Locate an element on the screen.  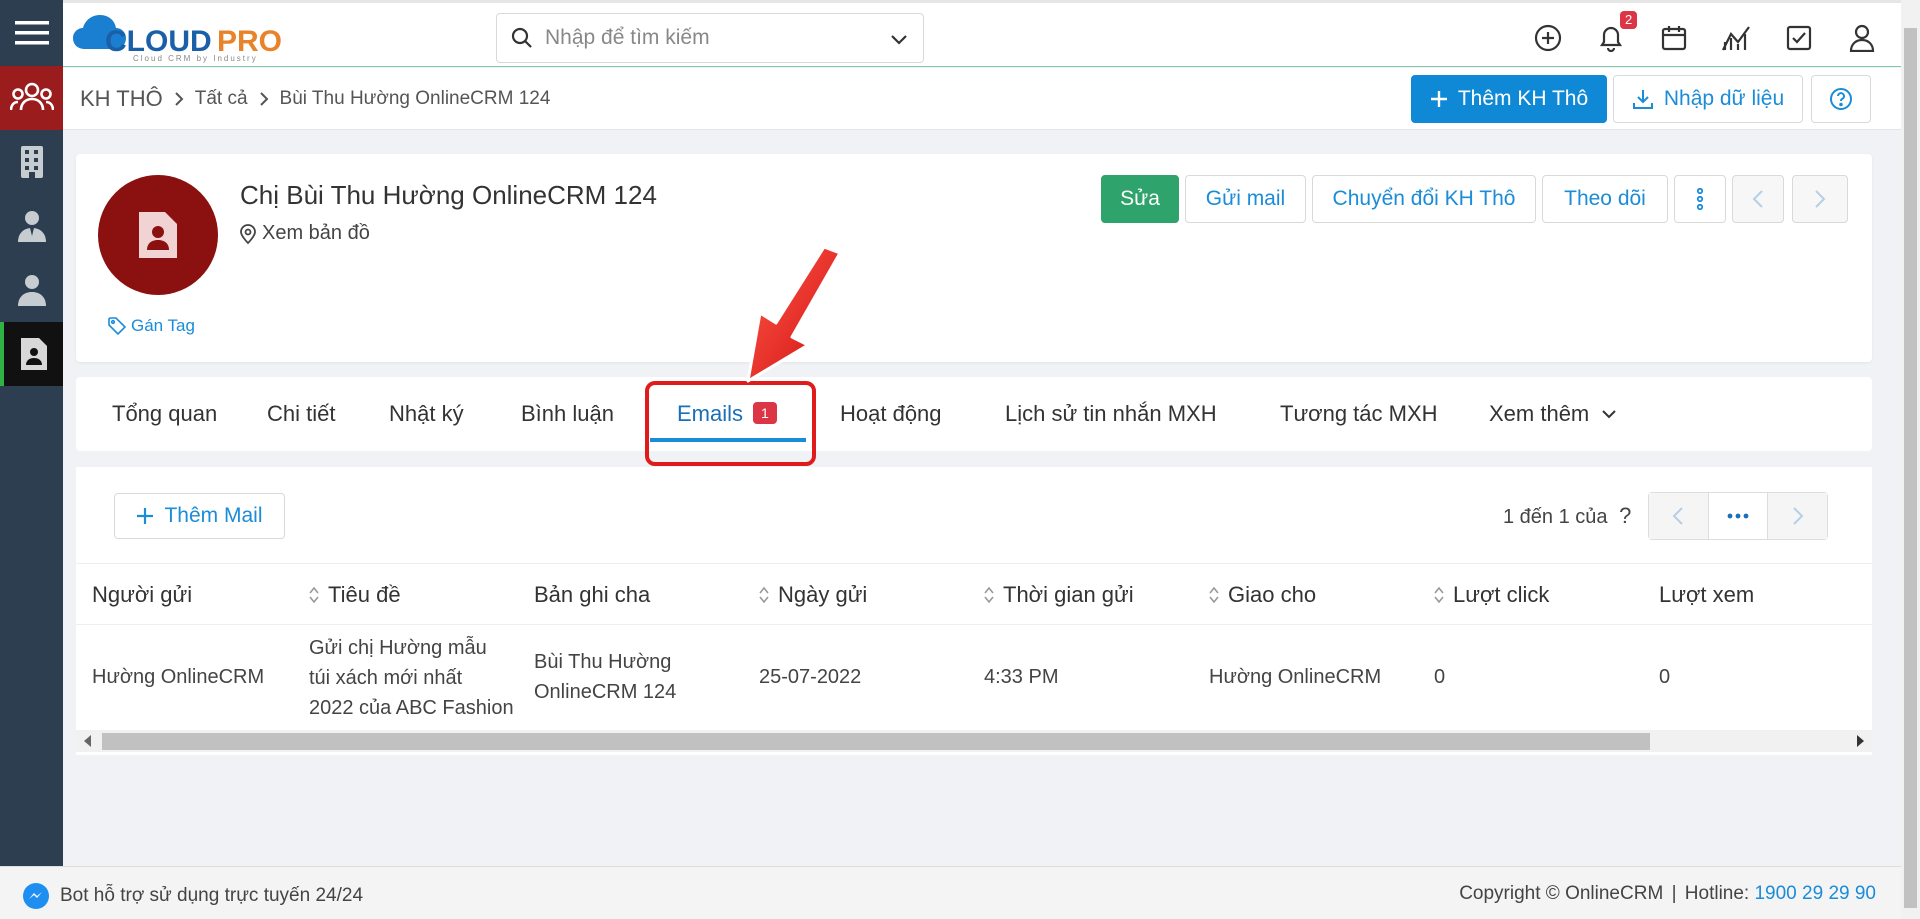
cell-assigned-to: Hường OnlineCRM is located at coordinates (1295, 677).